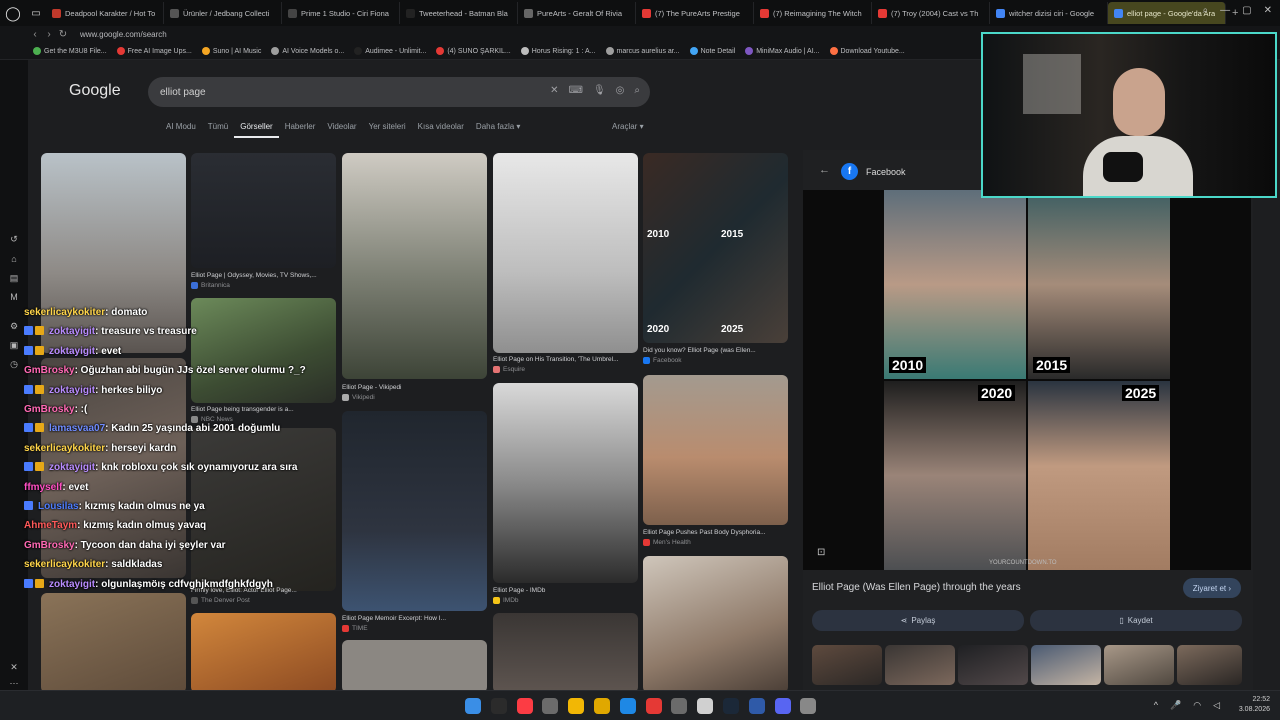 This screenshot has height=720, width=1280. What do you see at coordinates (550, 706) in the screenshot?
I see `taskbar-app-settings-icon` at bounding box center [550, 706].